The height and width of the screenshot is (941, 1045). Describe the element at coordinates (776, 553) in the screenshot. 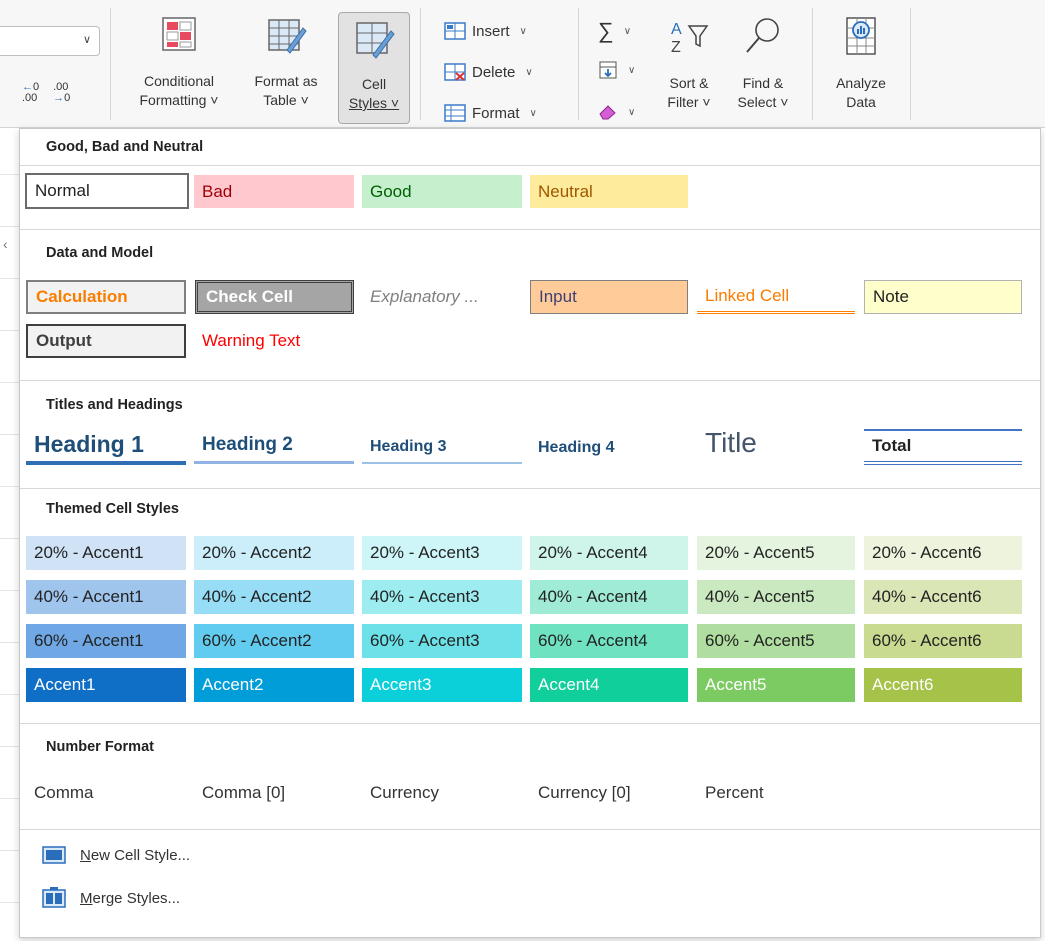

I see `style-20-accent5: 20% - Accent5` at that location.